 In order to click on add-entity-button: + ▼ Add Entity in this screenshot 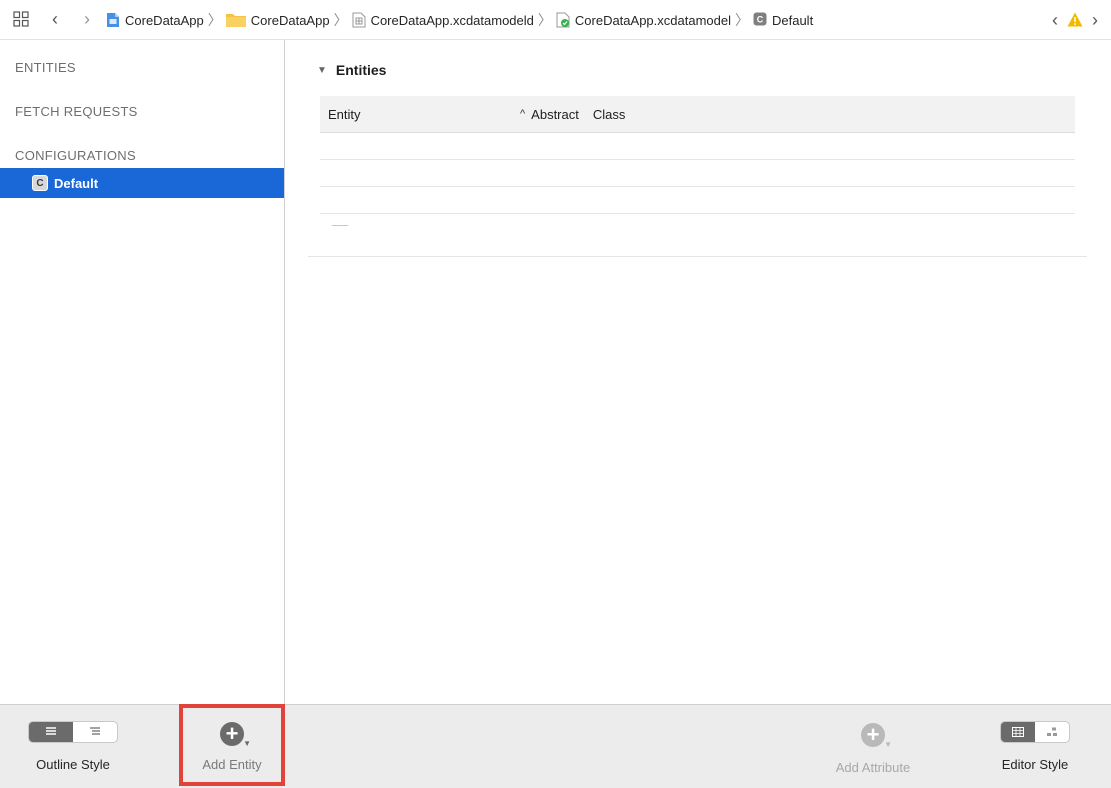, I will do `click(232, 745)`.